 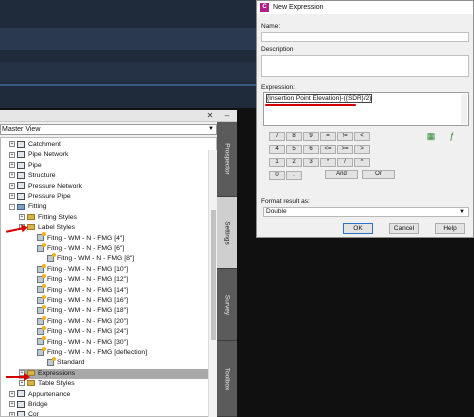 What do you see at coordinates (87, 300) in the screenshot?
I see `tree-item-label: Fitng - WM - N - FMG [16"]` at bounding box center [87, 300].